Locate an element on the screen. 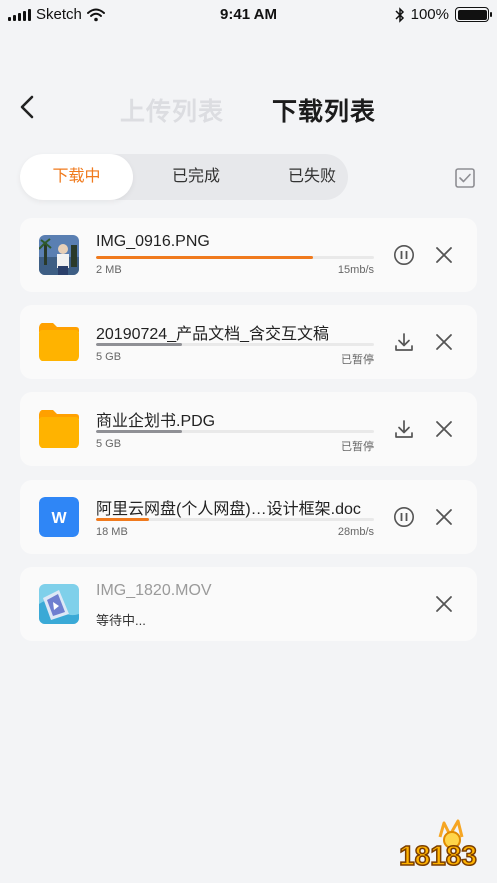  watermark-logo: 18183 is located at coordinates (438, 845).